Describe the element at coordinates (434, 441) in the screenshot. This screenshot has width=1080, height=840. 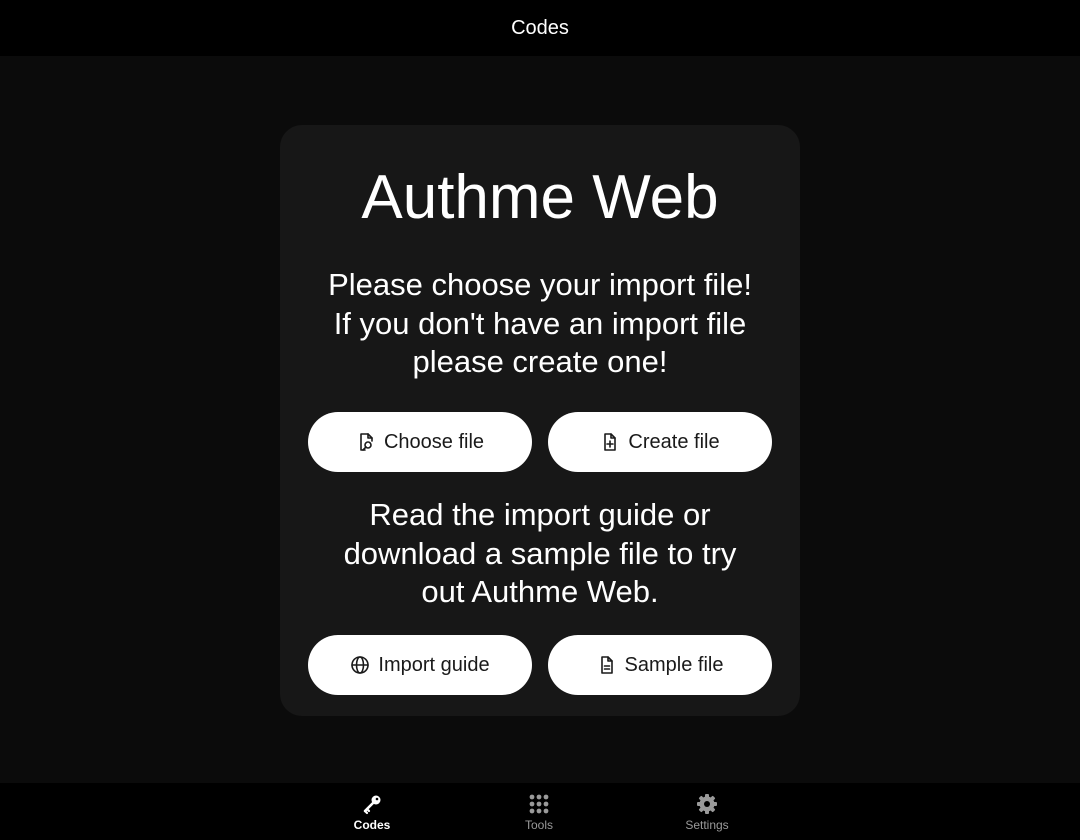
I see `choose-file-label: Choose file` at that location.